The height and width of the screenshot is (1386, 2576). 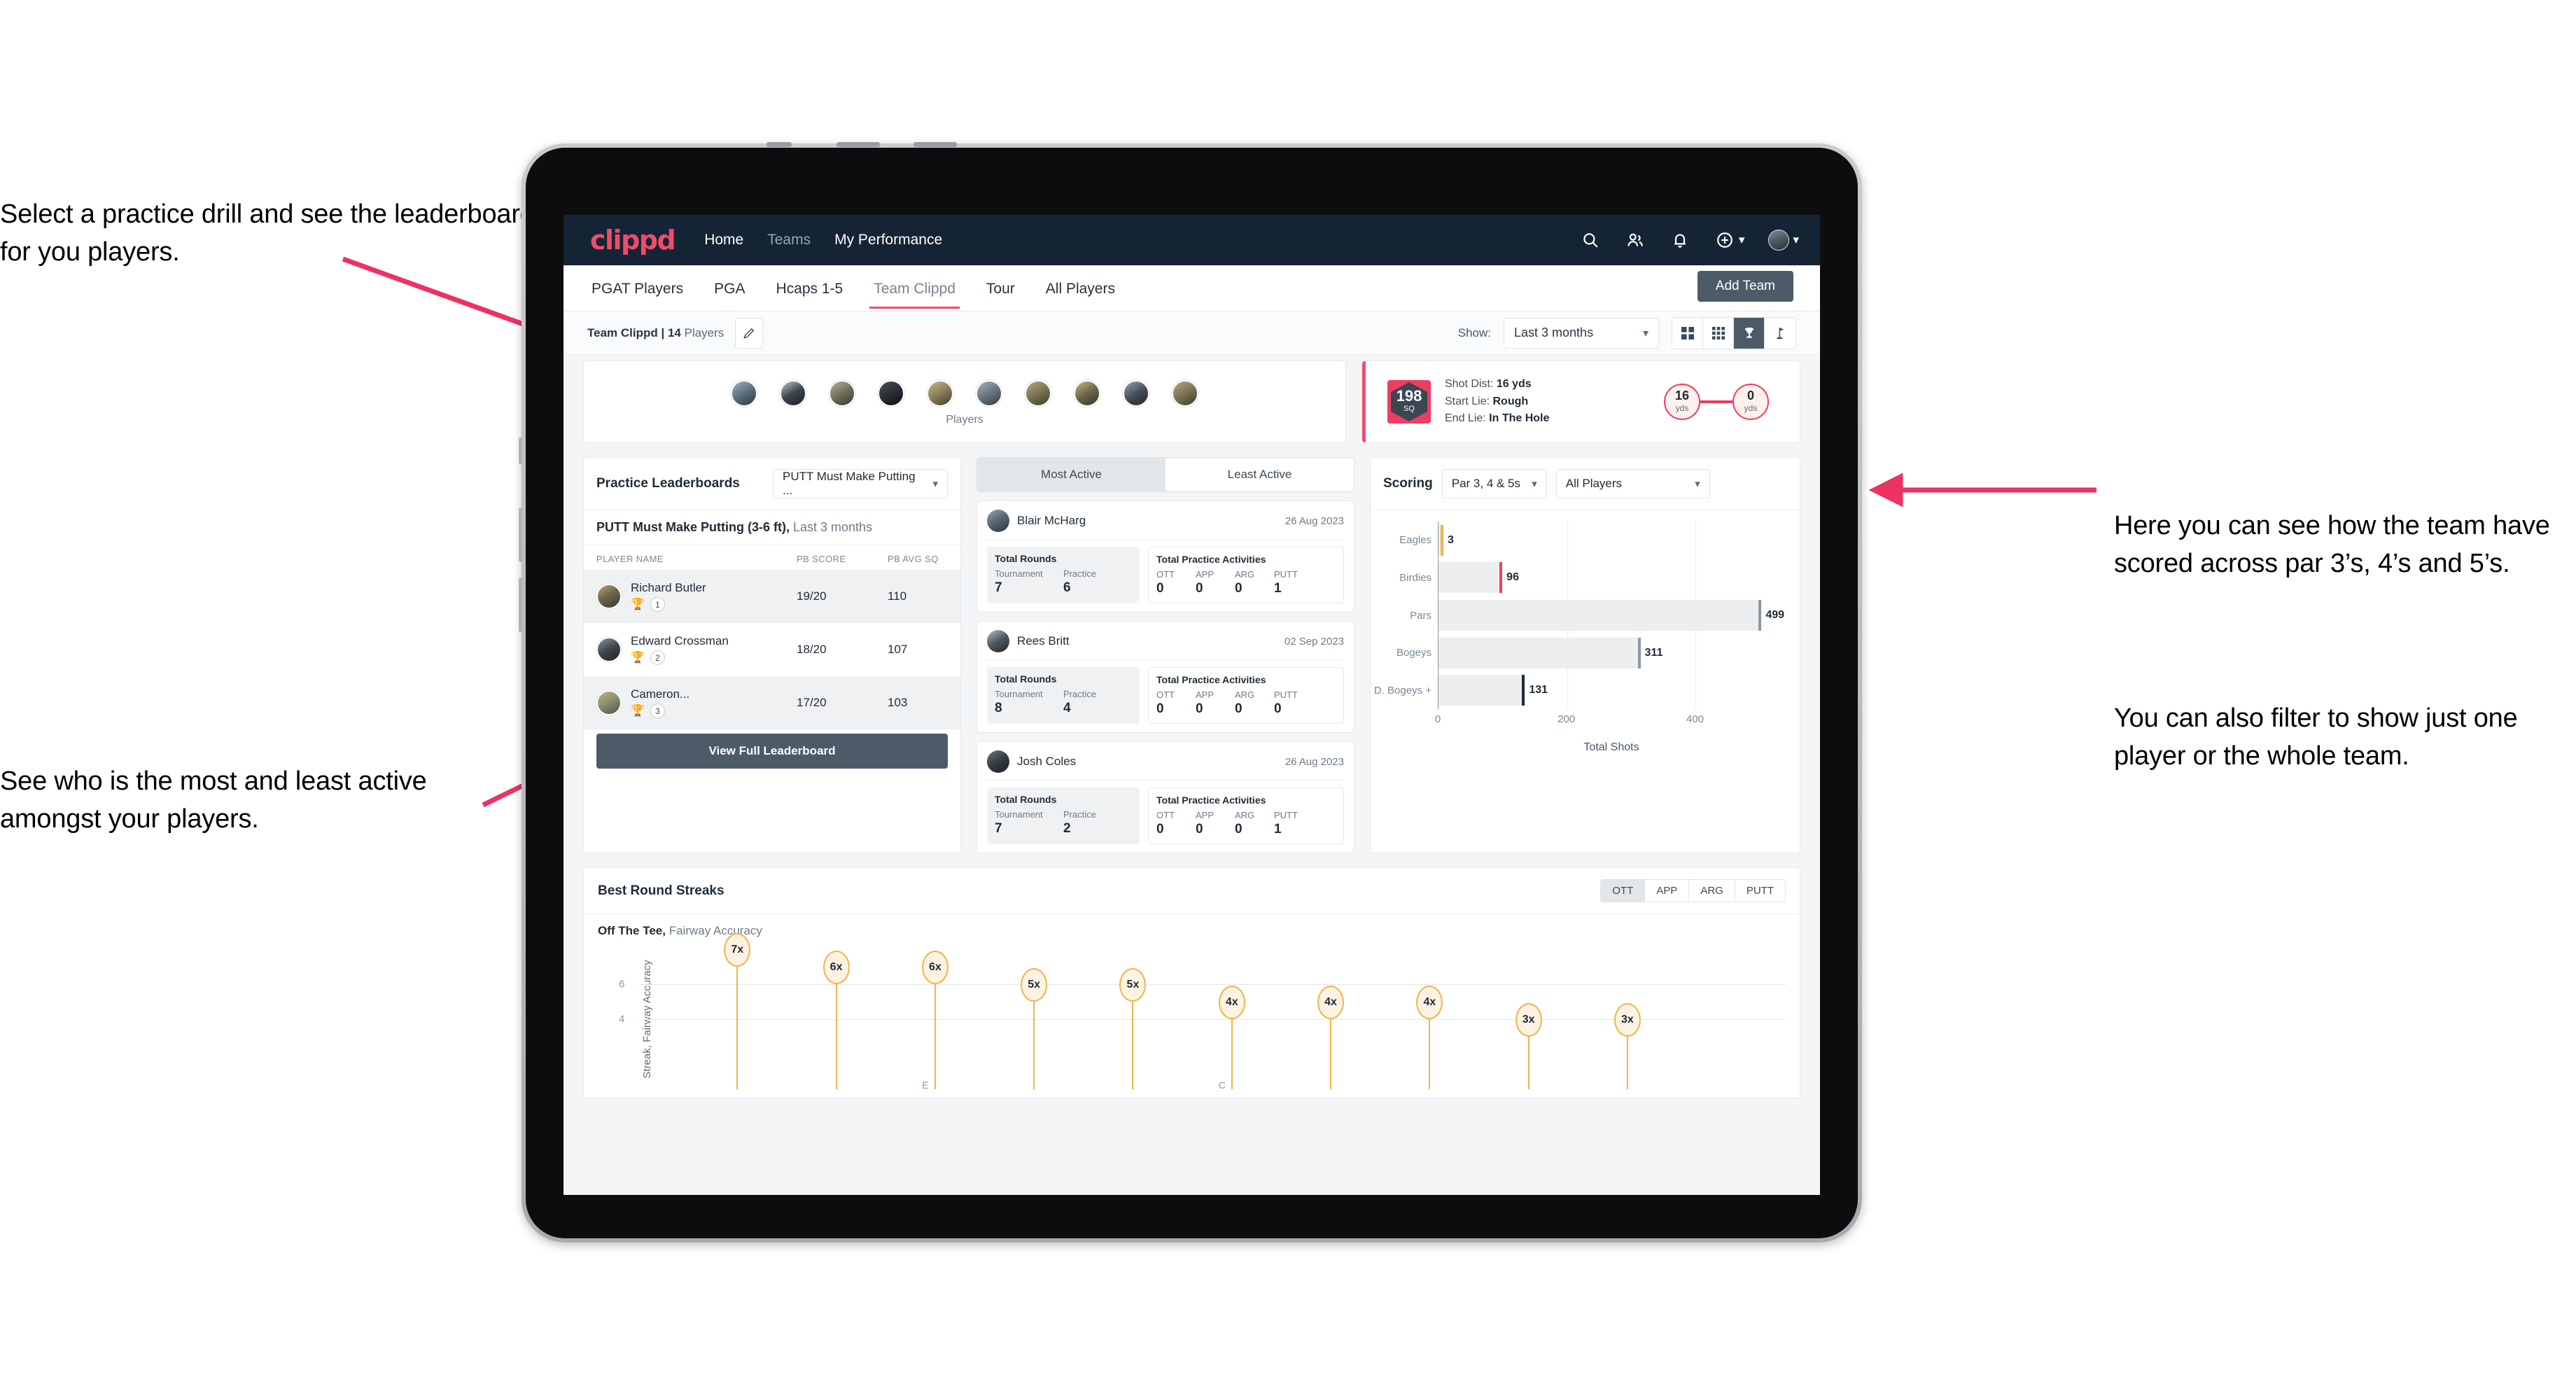 What do you see at coordinates (1724, 240) in the screenshot?
I see `plus-circle-icon` at bounding box center [1724, 240].